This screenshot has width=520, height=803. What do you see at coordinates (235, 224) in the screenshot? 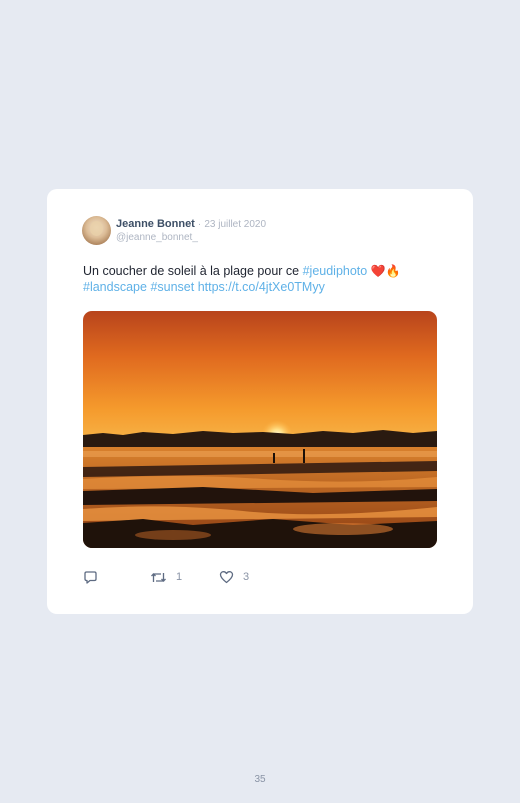
I see `tweet-date: 23 juillet 2020` at bounding box center [235, 224].